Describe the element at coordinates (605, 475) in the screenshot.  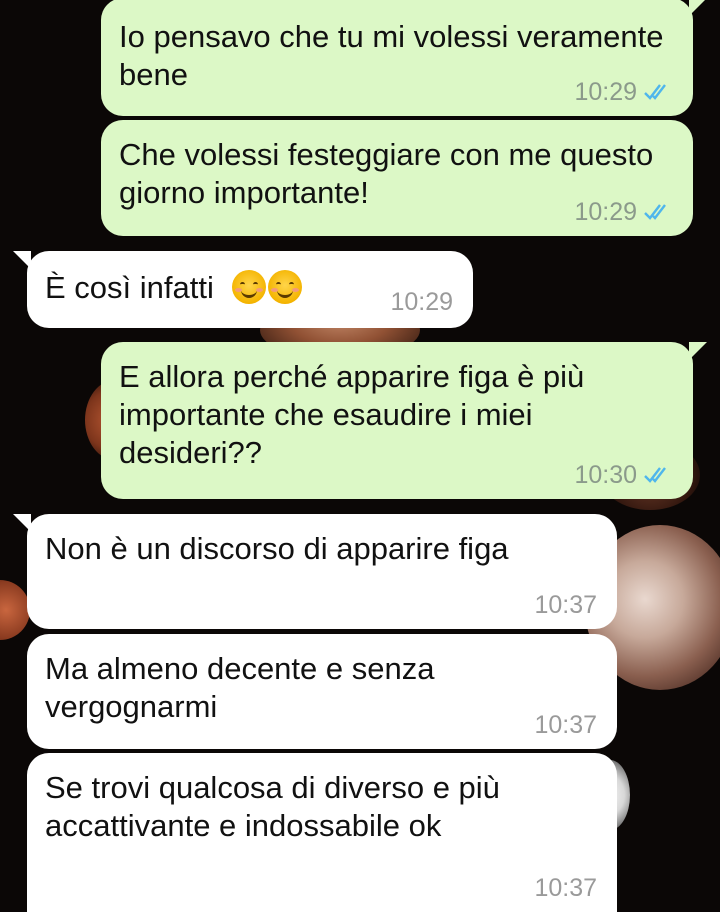
I see `message-time: 10:30` at that location.